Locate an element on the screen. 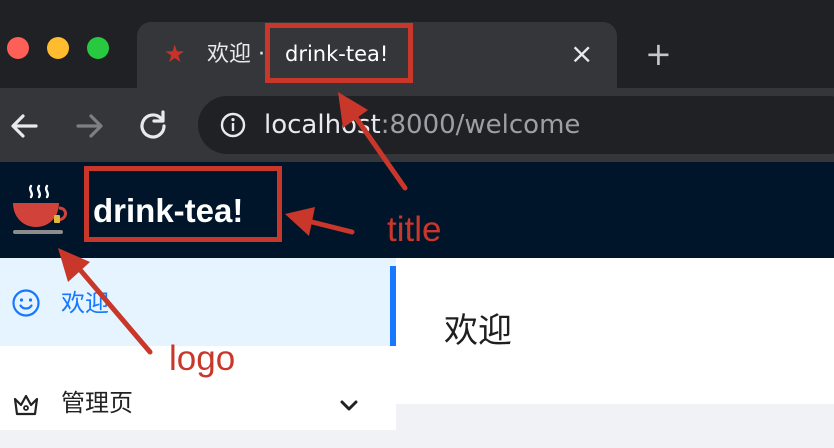 The width and height of the screenshot is (834, 448). forward-arrow-icon is located at coordinates (88, 126).